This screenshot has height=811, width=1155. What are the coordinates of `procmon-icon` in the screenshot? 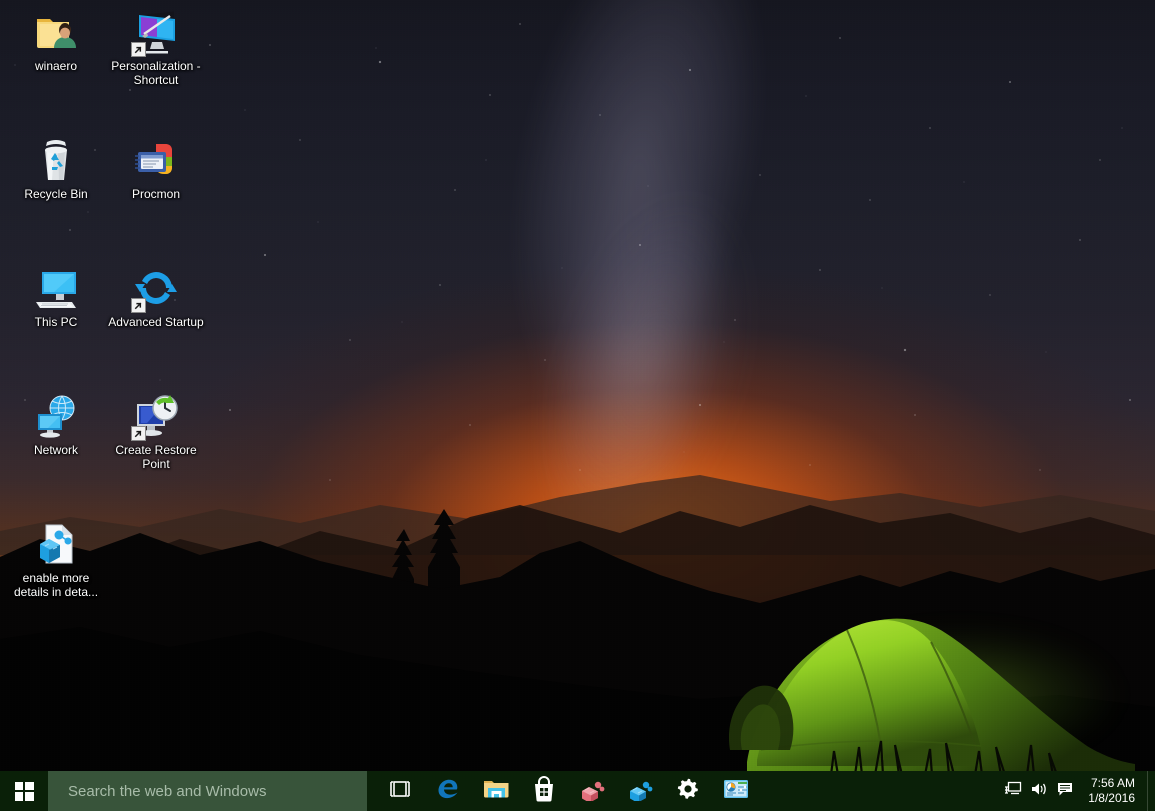 It's located at (156, 160).